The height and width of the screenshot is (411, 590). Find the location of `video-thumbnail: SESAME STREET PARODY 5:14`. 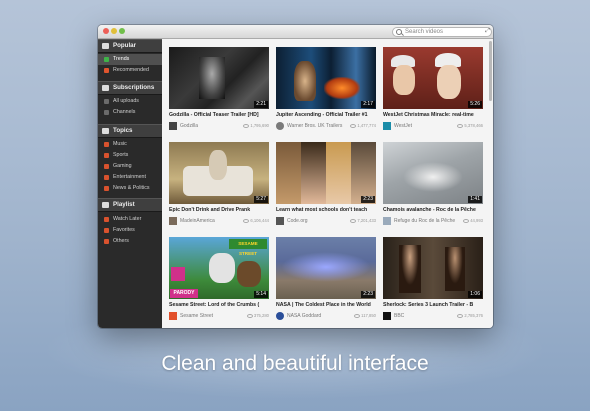

video-thumbnail: SESAME STREET PARODY 5:14 is located at coordinates (219, 268).